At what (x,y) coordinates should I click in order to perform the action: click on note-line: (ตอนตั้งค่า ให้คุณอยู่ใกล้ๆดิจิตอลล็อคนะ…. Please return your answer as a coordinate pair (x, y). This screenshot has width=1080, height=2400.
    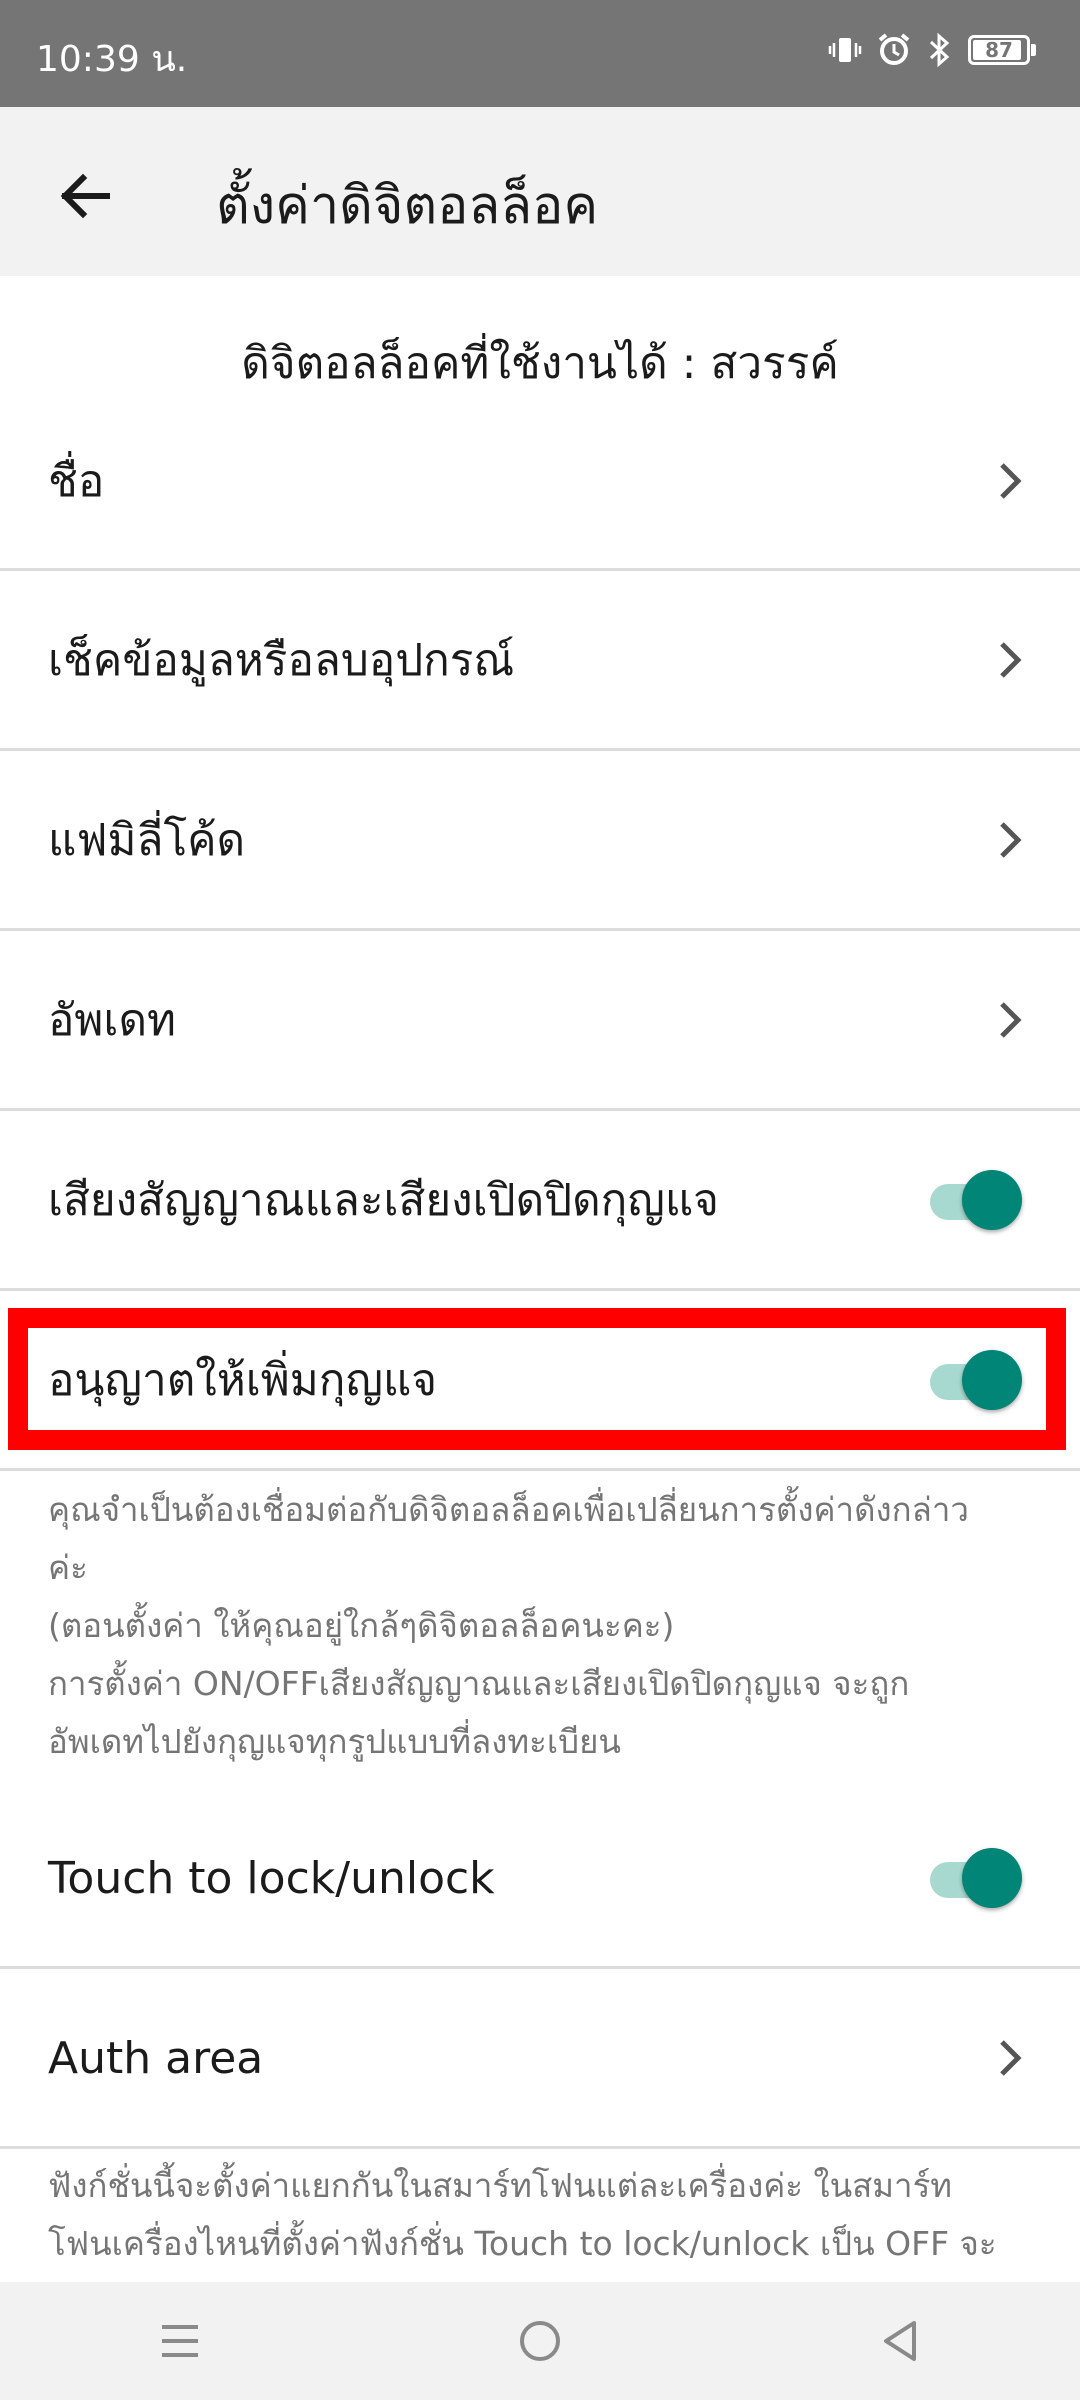
    Looking at the image, I should click on (361, 1625).